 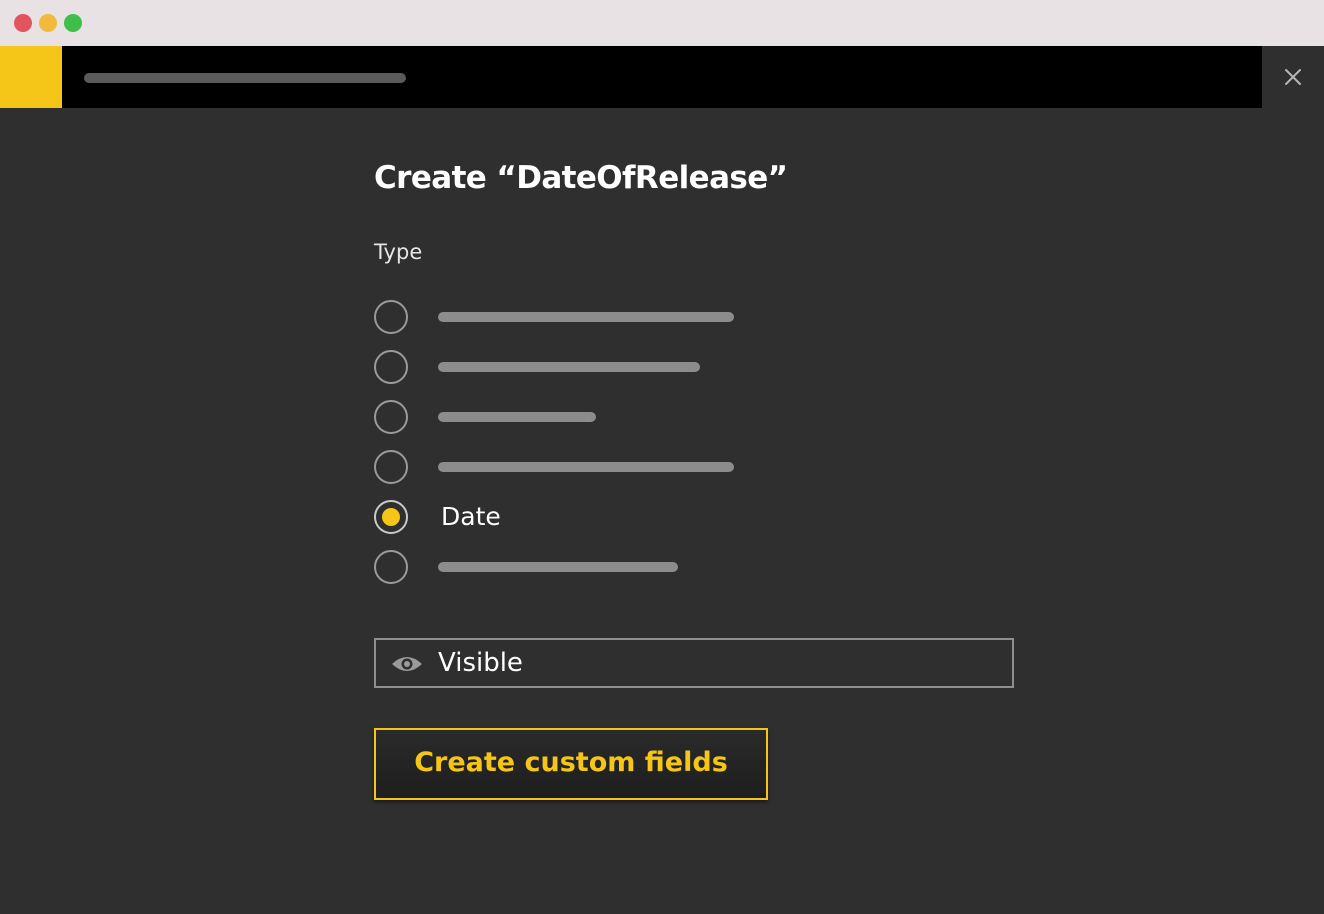 What do you see at coordinates (407, 664) in the screenshot?
I see `eye-icon` at bounding box center [407, 664].